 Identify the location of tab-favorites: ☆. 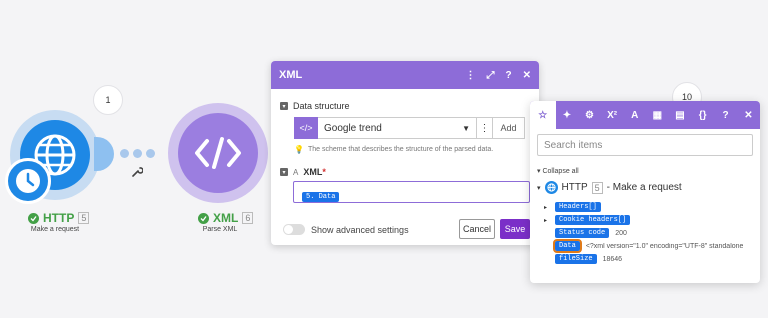
(543, 115).